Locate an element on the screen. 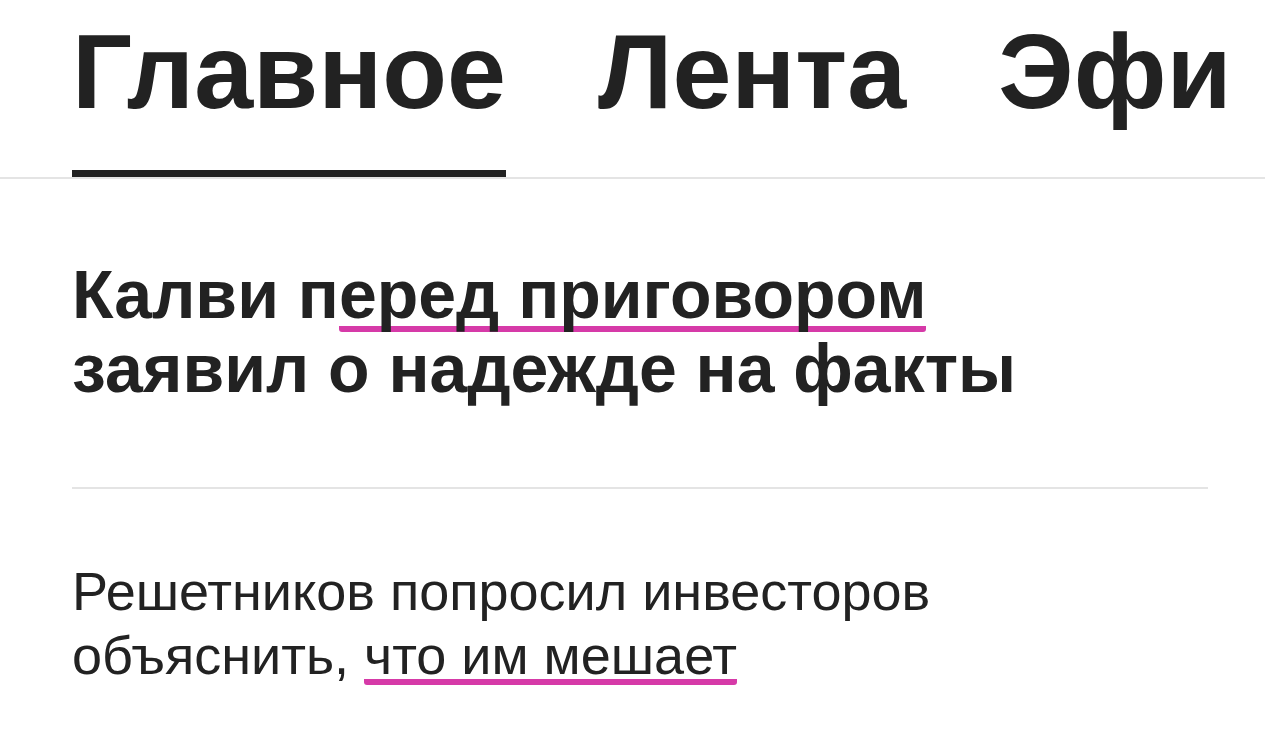  nav-tab: Главное is located at coordinates (289, 88).